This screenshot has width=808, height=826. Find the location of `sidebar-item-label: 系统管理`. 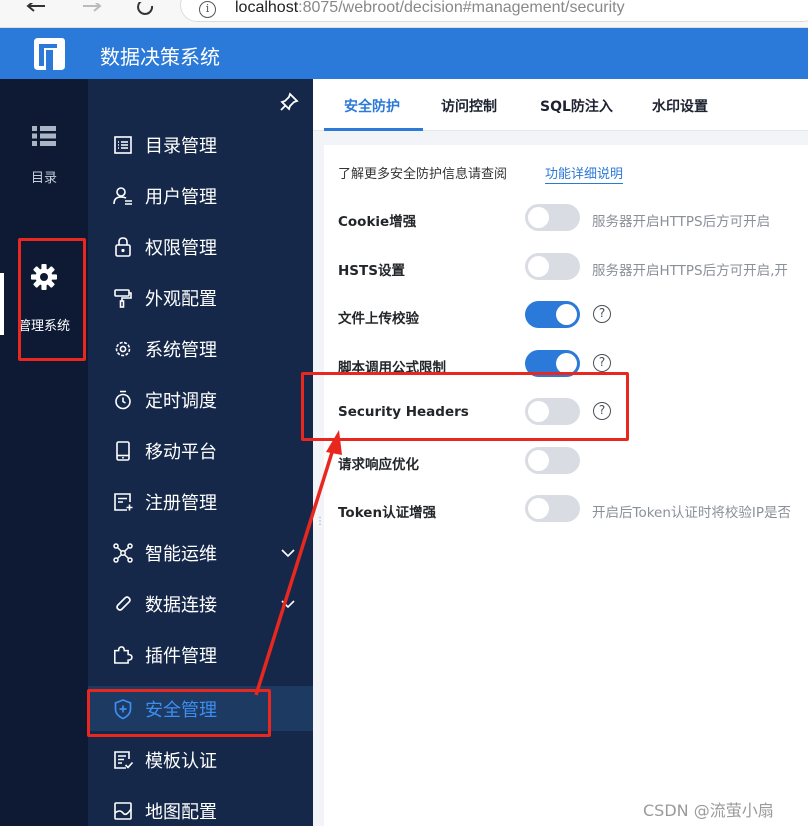

sidebar-item-label: 系统管理 is located at coordinates (181, 350).